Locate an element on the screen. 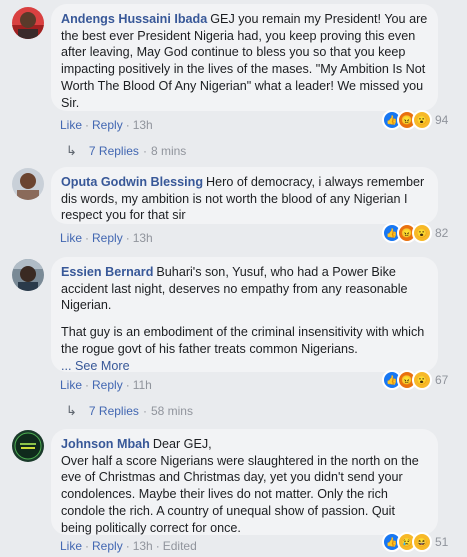 The image size is (467, 557). reaction-summary: 👍 😠 😮 82 is located at coordinates (415, 233).